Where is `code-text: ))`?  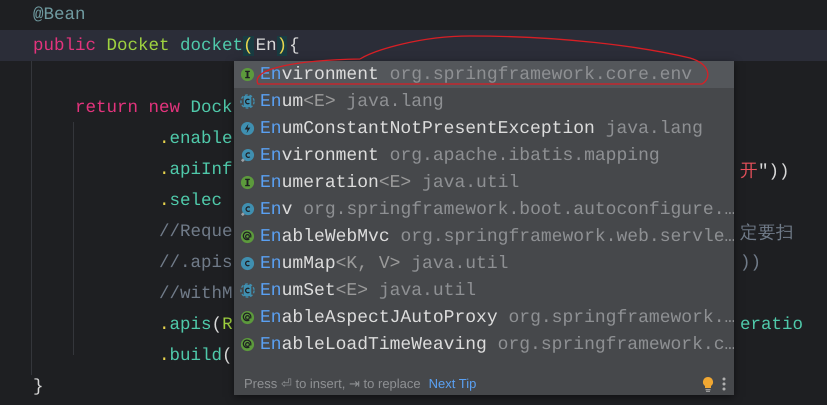 code-text: )) is located at coordinates (751, 262).